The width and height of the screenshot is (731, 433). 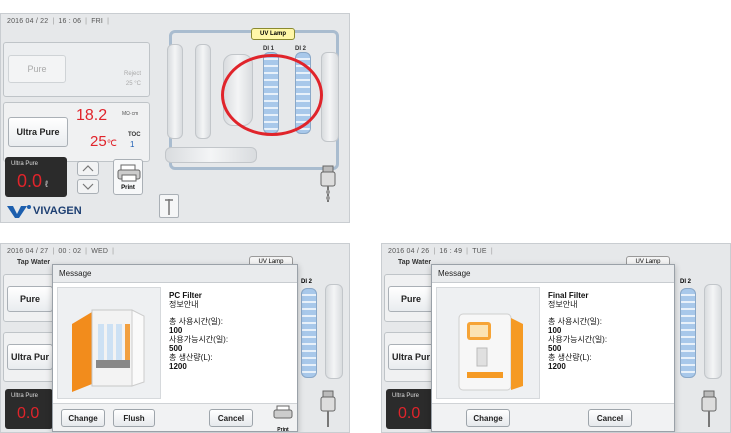 What do you see at coordinates (273, 34) in the screenshot?
I see `uv-lamp-badge: UV Lamp` at bounding box center [273, 34].